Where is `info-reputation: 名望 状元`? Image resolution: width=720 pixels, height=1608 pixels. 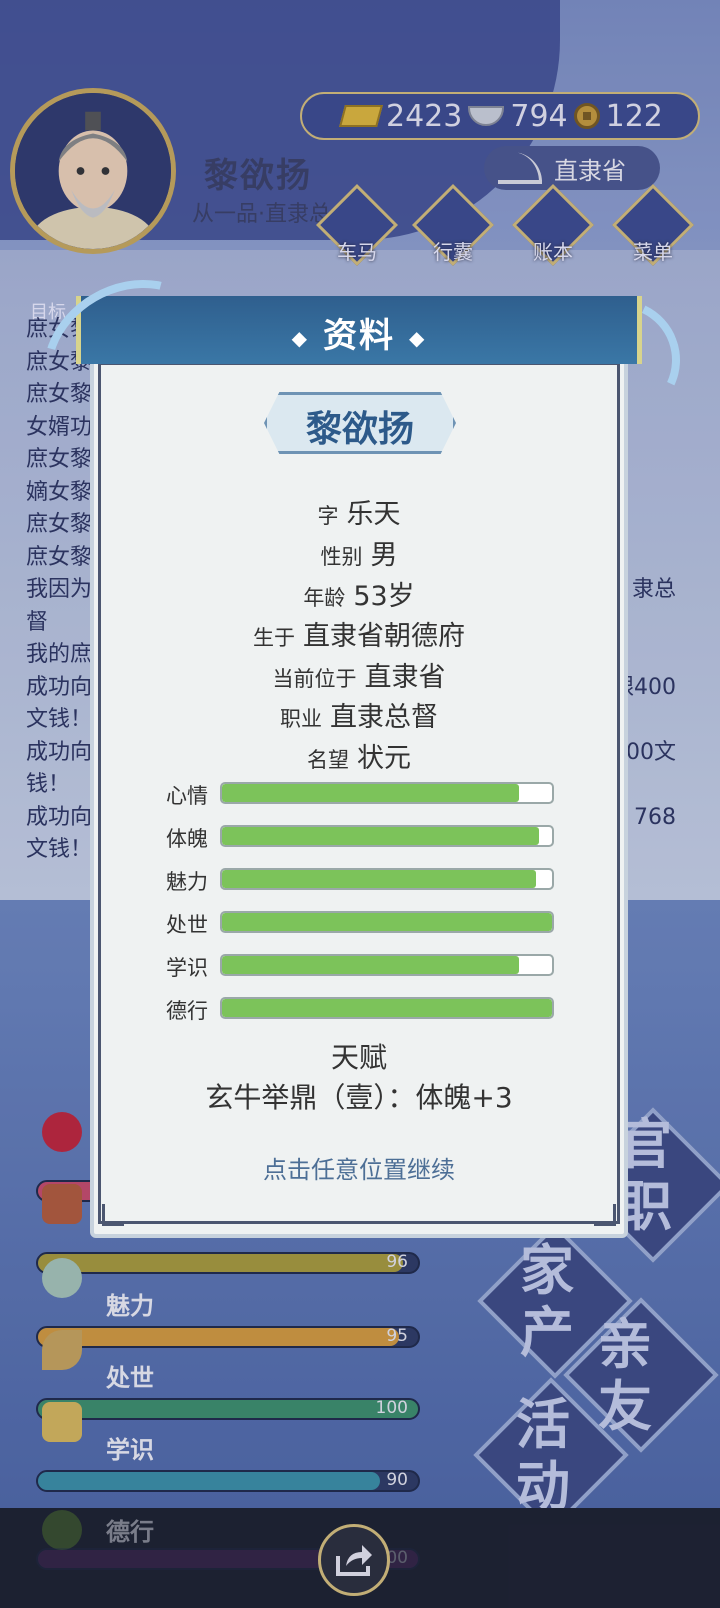 info-reputation: 名望 状元 is located at coordinates (359, 755).